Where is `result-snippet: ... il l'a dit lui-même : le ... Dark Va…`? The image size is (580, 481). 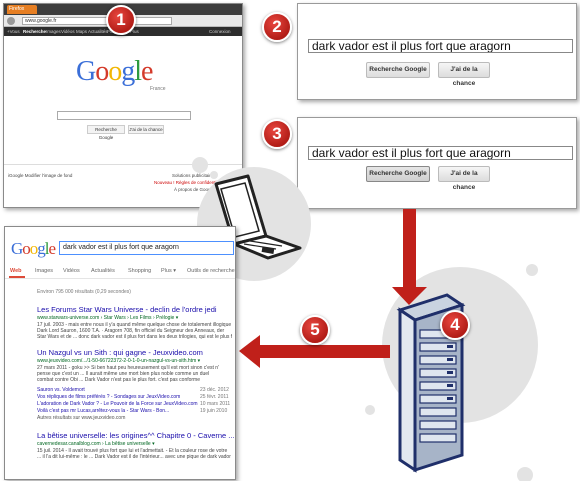
result-snippet: ... il l'a dit lui-même : le ... Dark Va… is located at coordinates (134, 457).